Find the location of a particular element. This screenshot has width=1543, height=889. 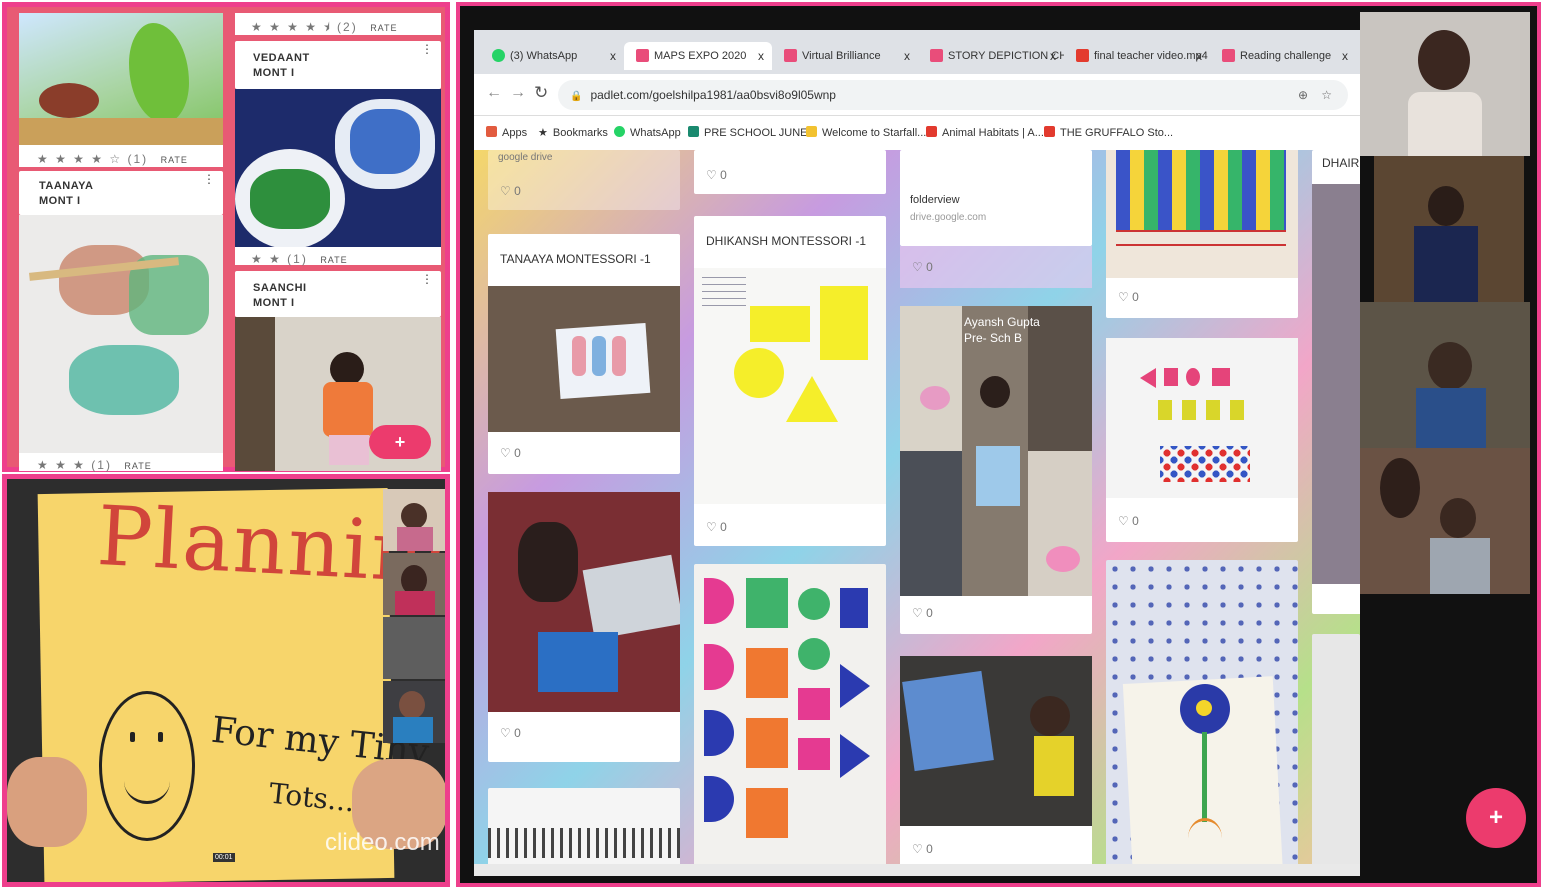

tab-reading-challenge: Reading challenge x is located at coordinates (1283, 56).